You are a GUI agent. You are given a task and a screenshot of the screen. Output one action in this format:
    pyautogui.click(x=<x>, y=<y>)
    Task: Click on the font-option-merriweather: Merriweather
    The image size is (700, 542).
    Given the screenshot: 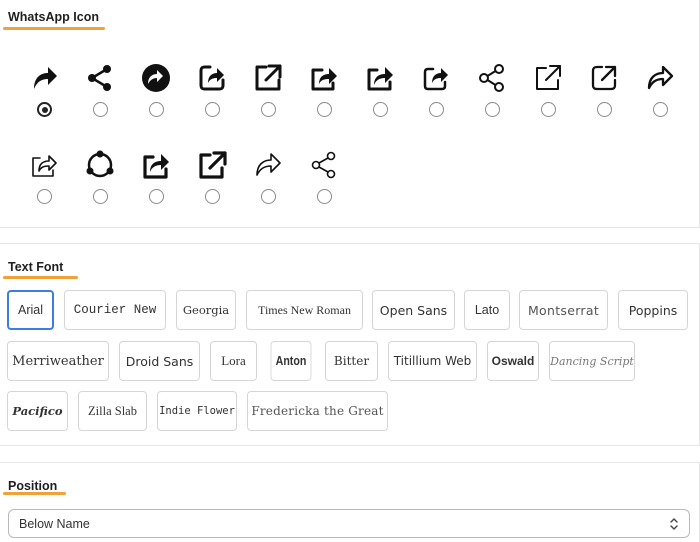 What is the action you would take?
    pyautogui.click(x=58, y=361)
    